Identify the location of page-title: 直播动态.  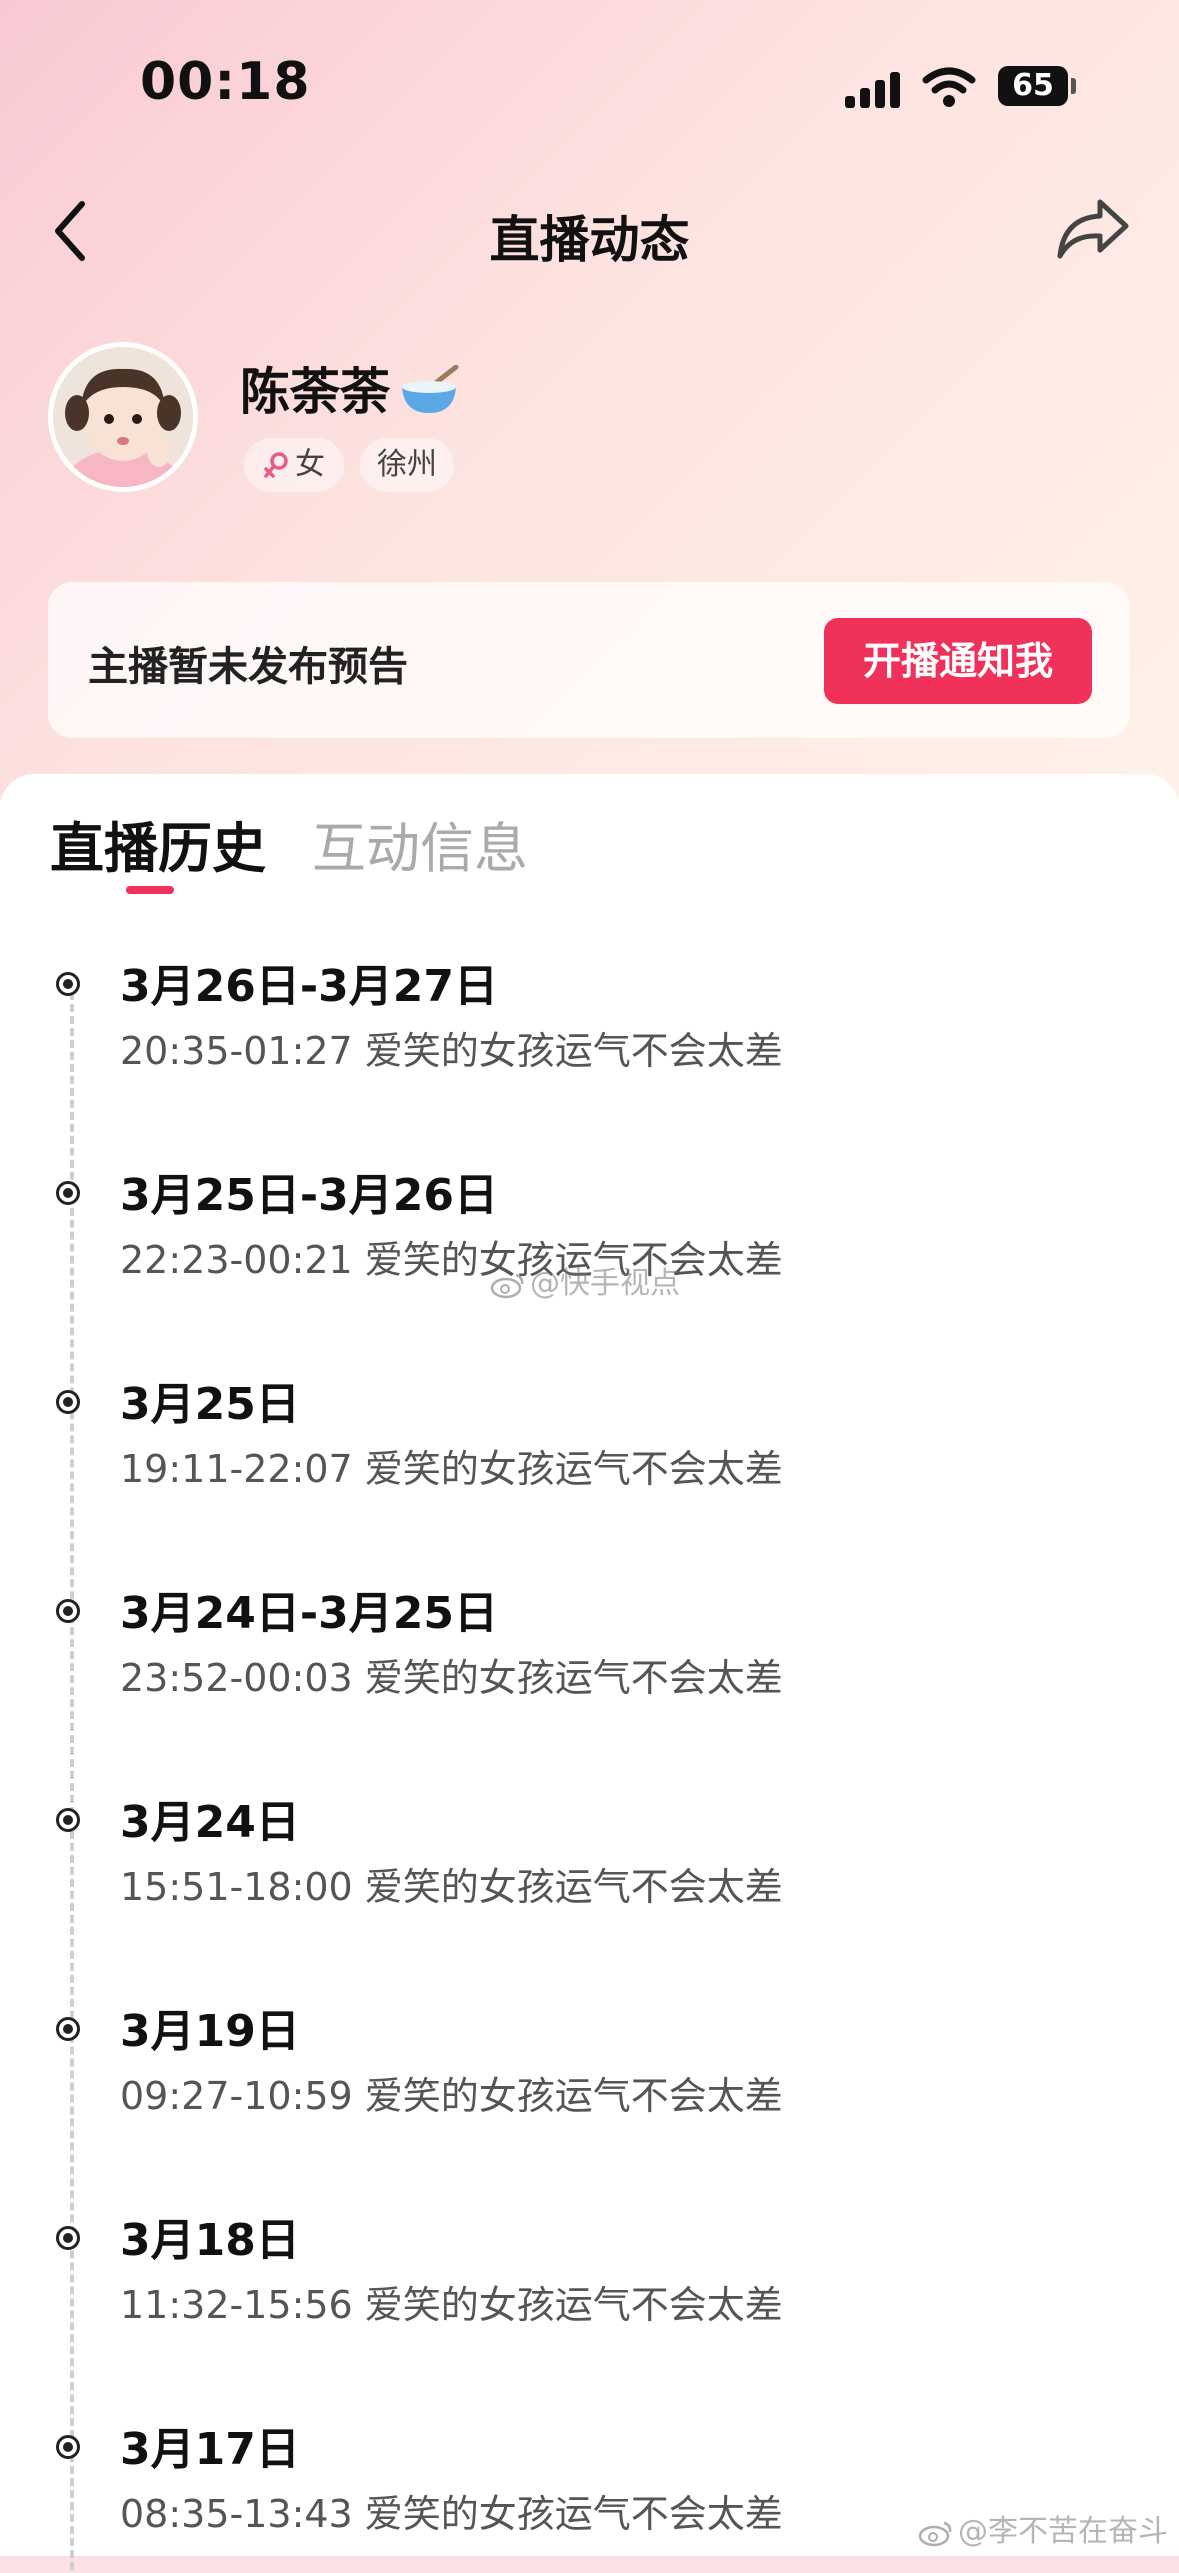
(589, 240).